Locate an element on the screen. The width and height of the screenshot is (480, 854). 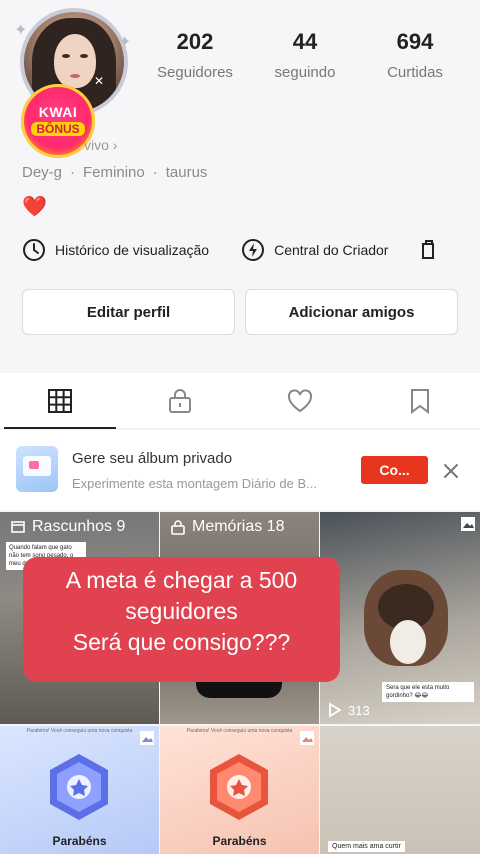
view-count: 313 is located at coordinates (349, 710).